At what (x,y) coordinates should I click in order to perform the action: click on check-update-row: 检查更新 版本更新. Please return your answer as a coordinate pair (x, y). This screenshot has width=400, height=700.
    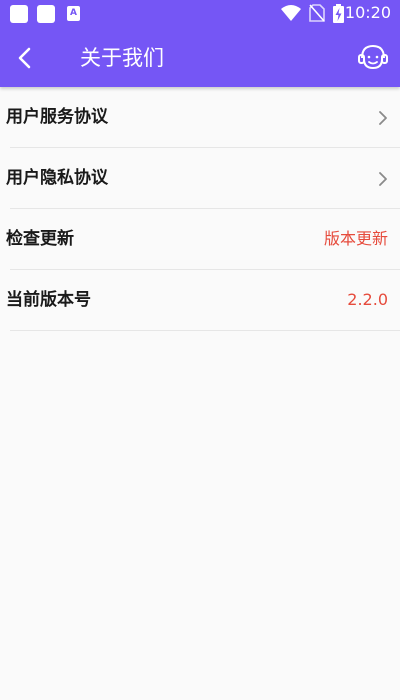
    Looking at the image, I should click on (203, 239).